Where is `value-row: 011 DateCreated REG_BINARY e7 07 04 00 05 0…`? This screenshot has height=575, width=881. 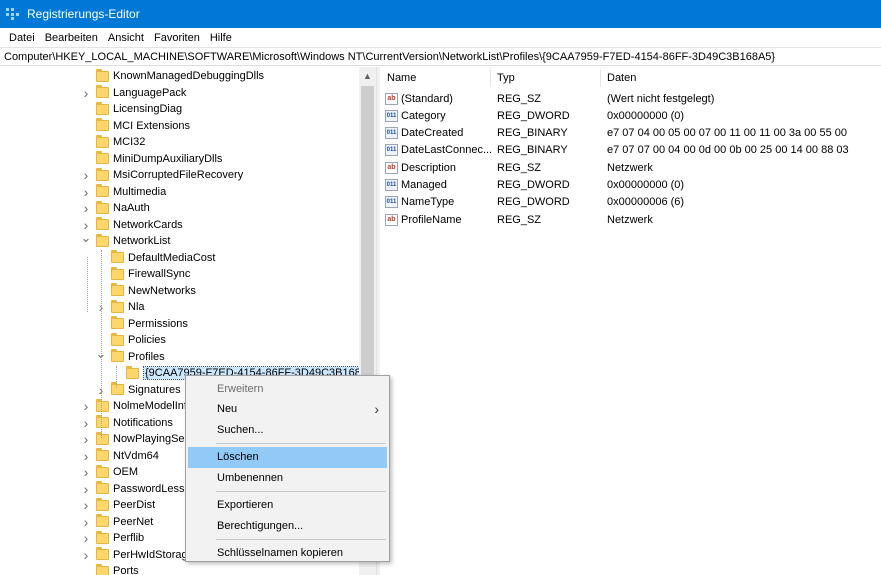
value-row: 011 DateCreated REG_BINARY e7 07 04 00 05 0… is located at coordinates (630, 133).